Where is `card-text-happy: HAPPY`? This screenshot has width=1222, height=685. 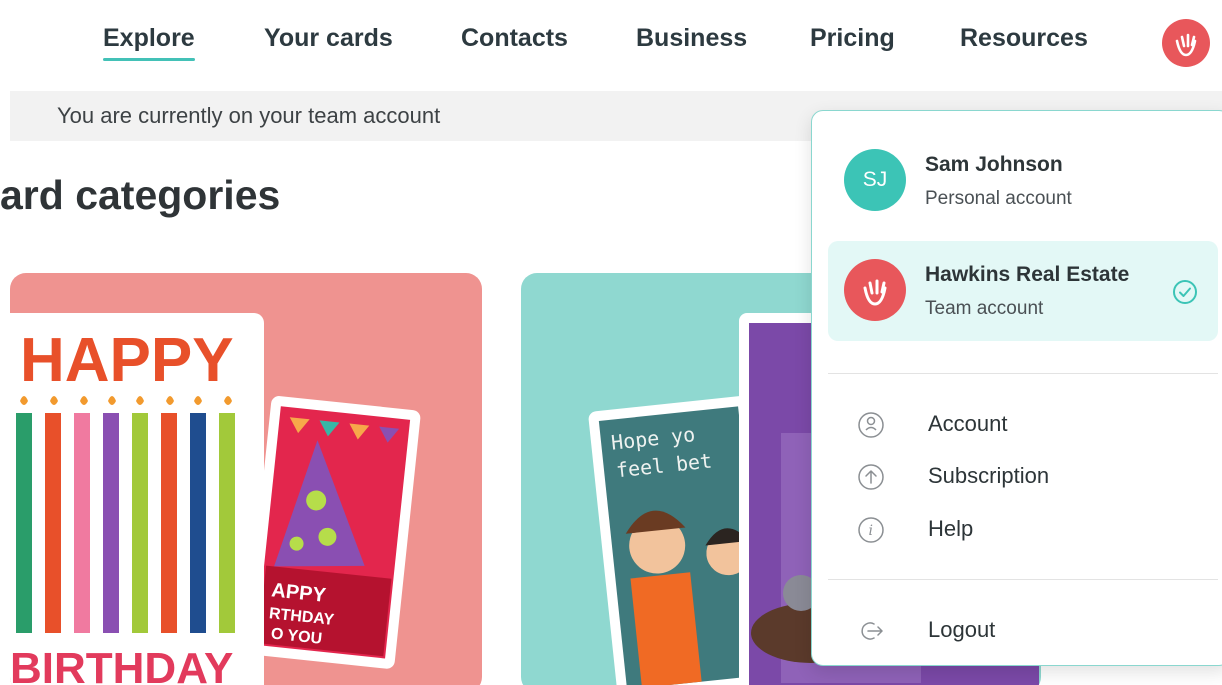
card-text-happy: HAPPY is located at coordinates (127, 360).